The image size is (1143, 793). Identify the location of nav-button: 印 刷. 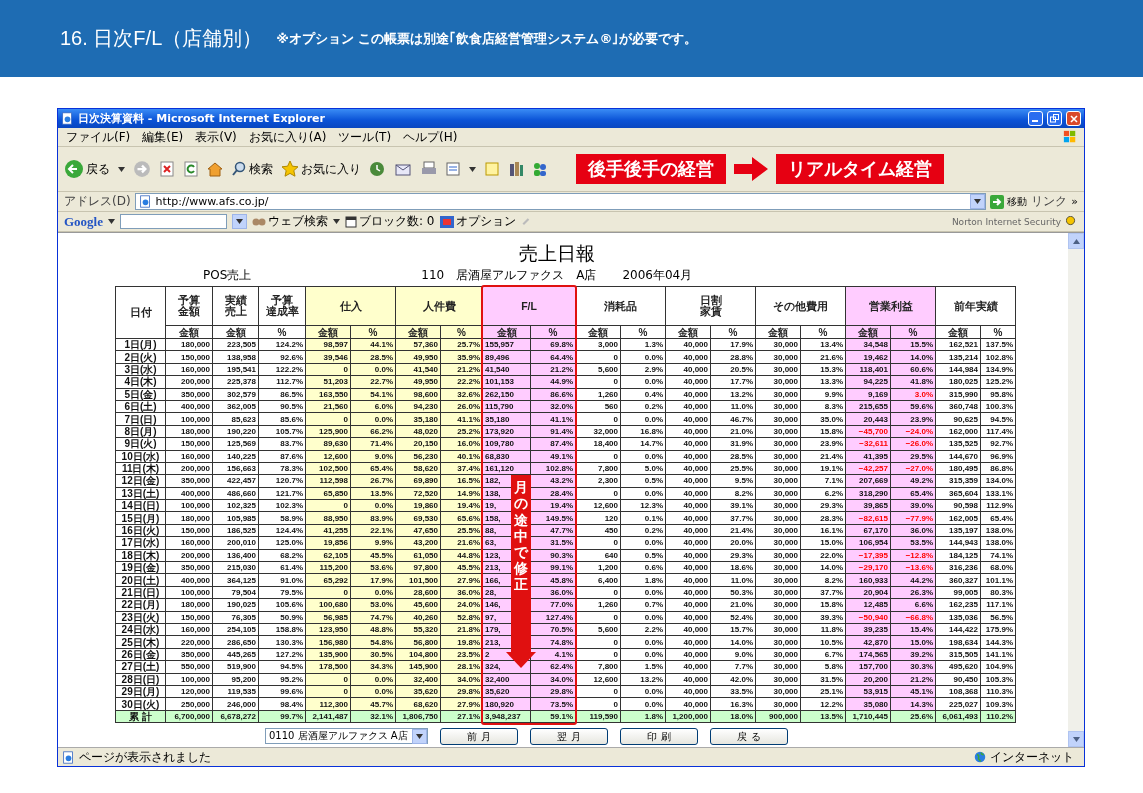
(659, 737).